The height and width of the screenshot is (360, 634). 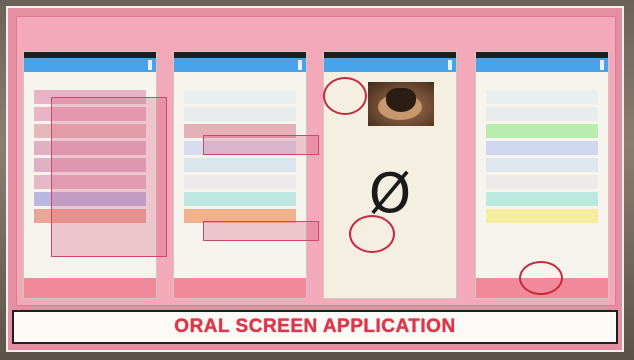 What do you see at coordinates (419, 241) in the screenshot?
I see `clear-button` at bounding box center [419, 241].